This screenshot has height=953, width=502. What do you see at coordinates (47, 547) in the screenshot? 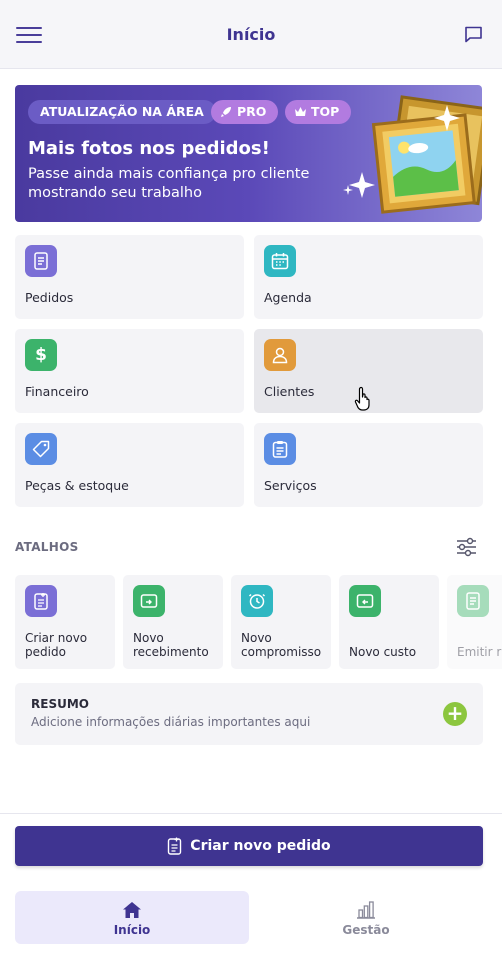
I see `shortcuts-title: ATALHOS` at bounding box center [47, 547].